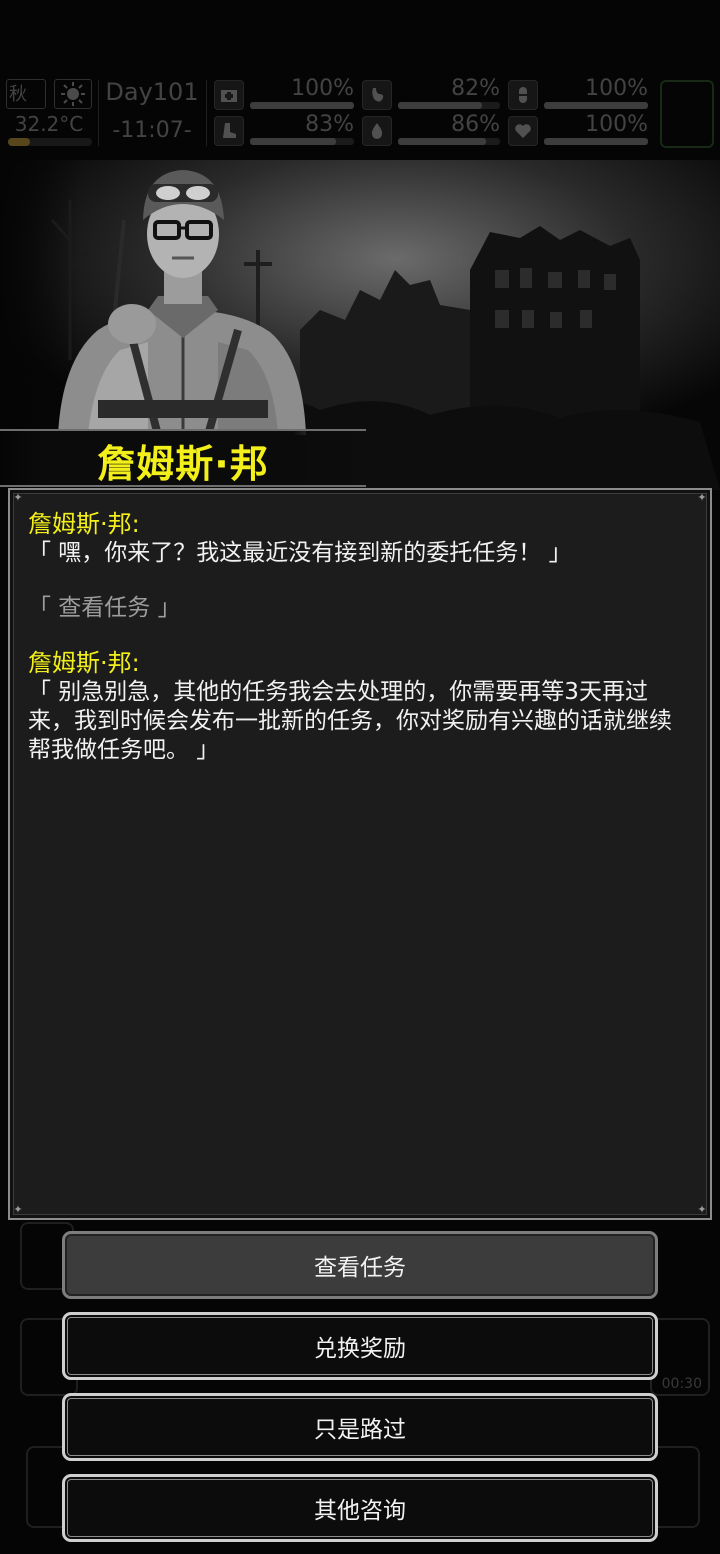 The height and width of the screenshot is (1554, 720). What do you see at coordinates (300, 553) in the screenshot?
I see `dialog-line: 「 嘿，你来了？我这最近没有接到新的委托任务！ 」` at bounding box center [300, 553].